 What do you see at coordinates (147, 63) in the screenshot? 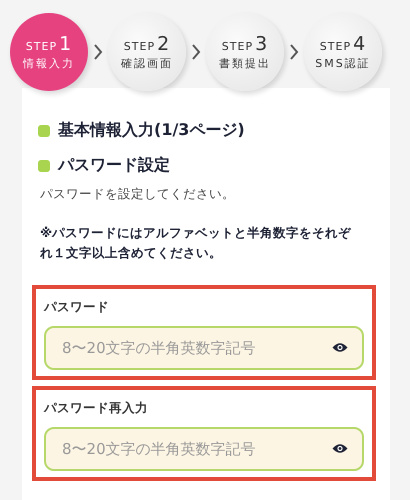
I see `step-name: 確認画面` at bounding box center [147, 63].